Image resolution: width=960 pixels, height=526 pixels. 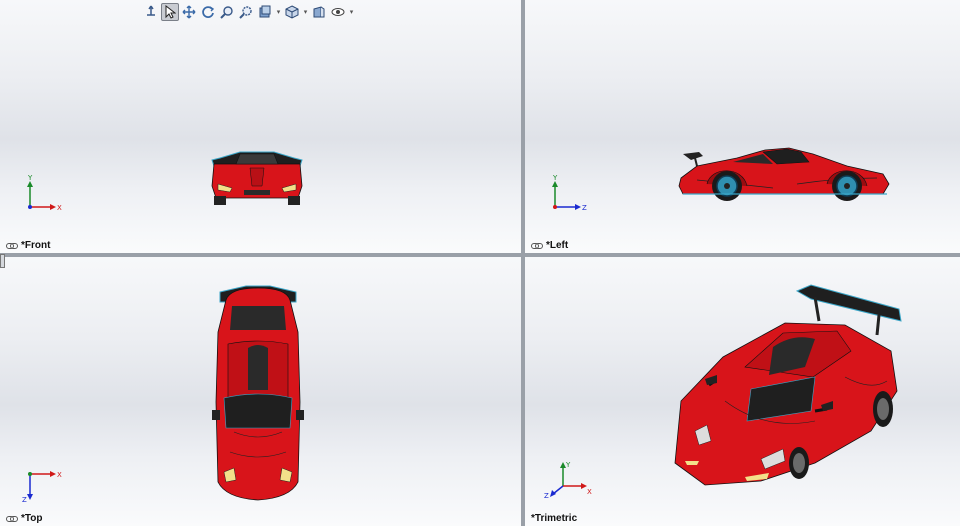 I want to click on coordinate-triad-front: Y X, so click(x=44, y=193).